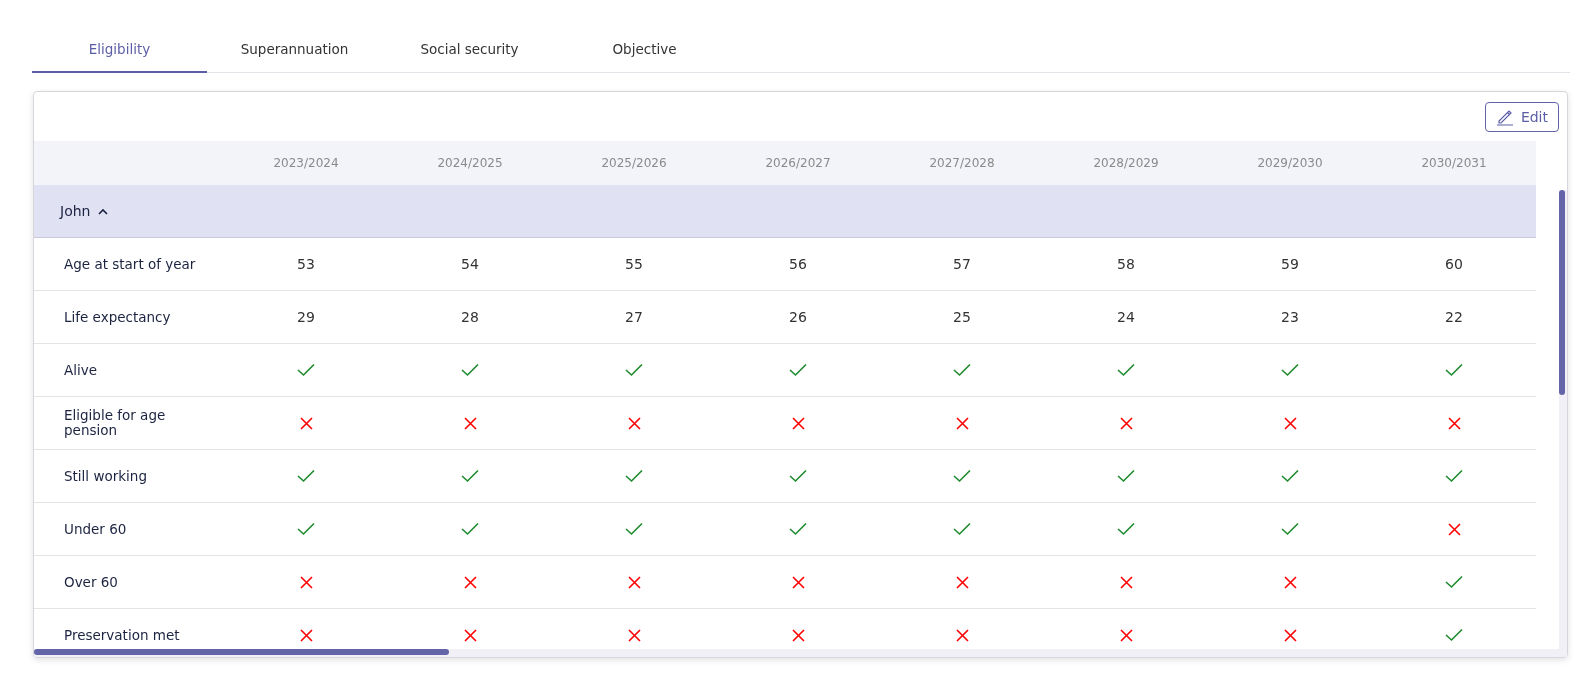 The height and width of the screenshot is (681, 1578). Describe the element at coordinates (129, 264) in the screenshot. I see `row-label: Age at start of year` at that location.